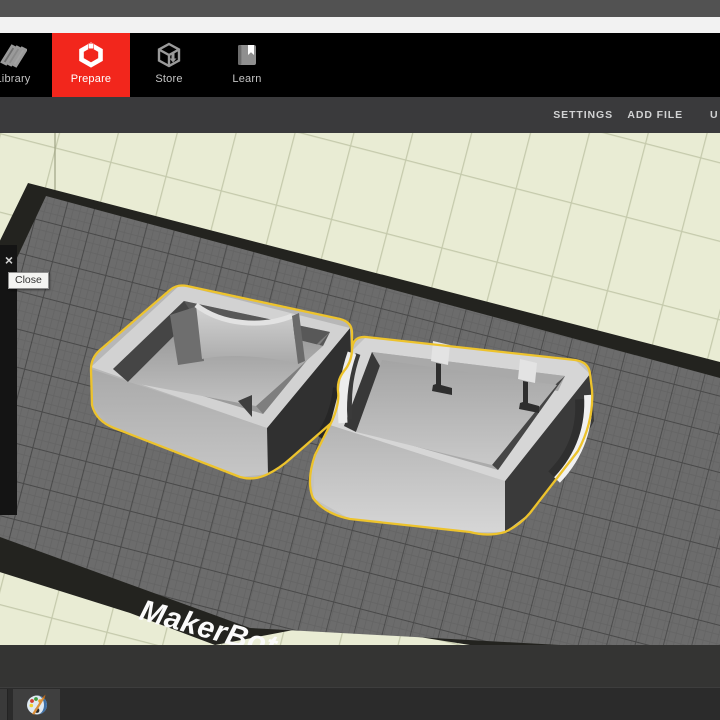  Describe the element at coordinates (169, 79) in the screenshot. I see `tab-store-label: Store` at that location.